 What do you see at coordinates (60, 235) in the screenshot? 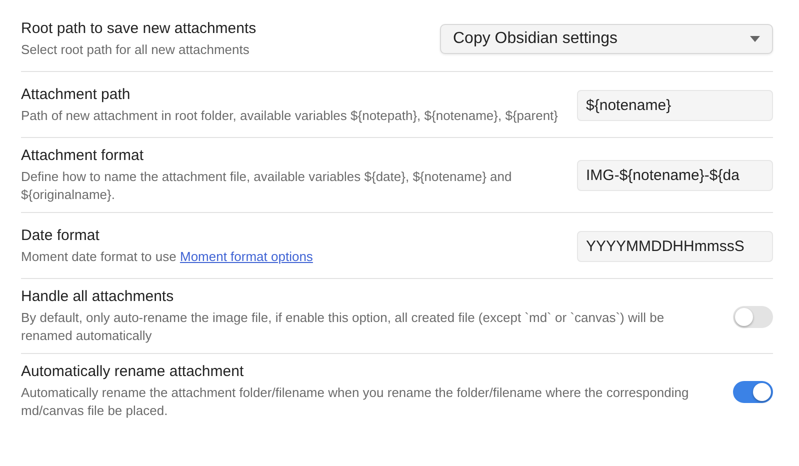
I see `setting-title: Date format` at bounding box center [60, 235].